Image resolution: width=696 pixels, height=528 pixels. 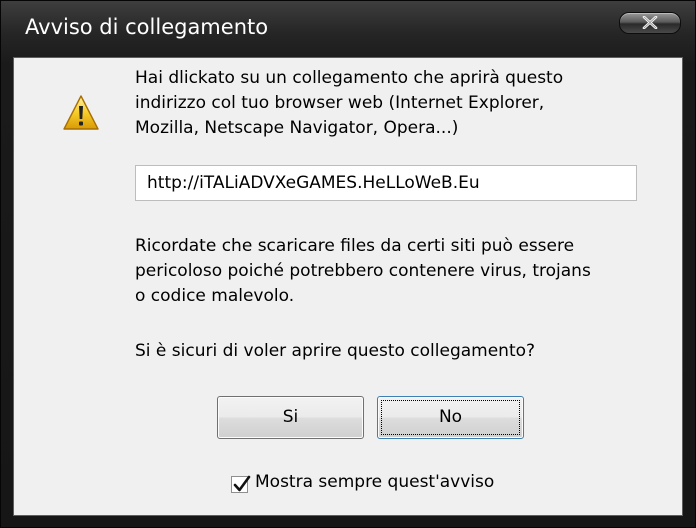 I want to click on title-bar: Avviso di collegamento, so click(x=348, y=29).